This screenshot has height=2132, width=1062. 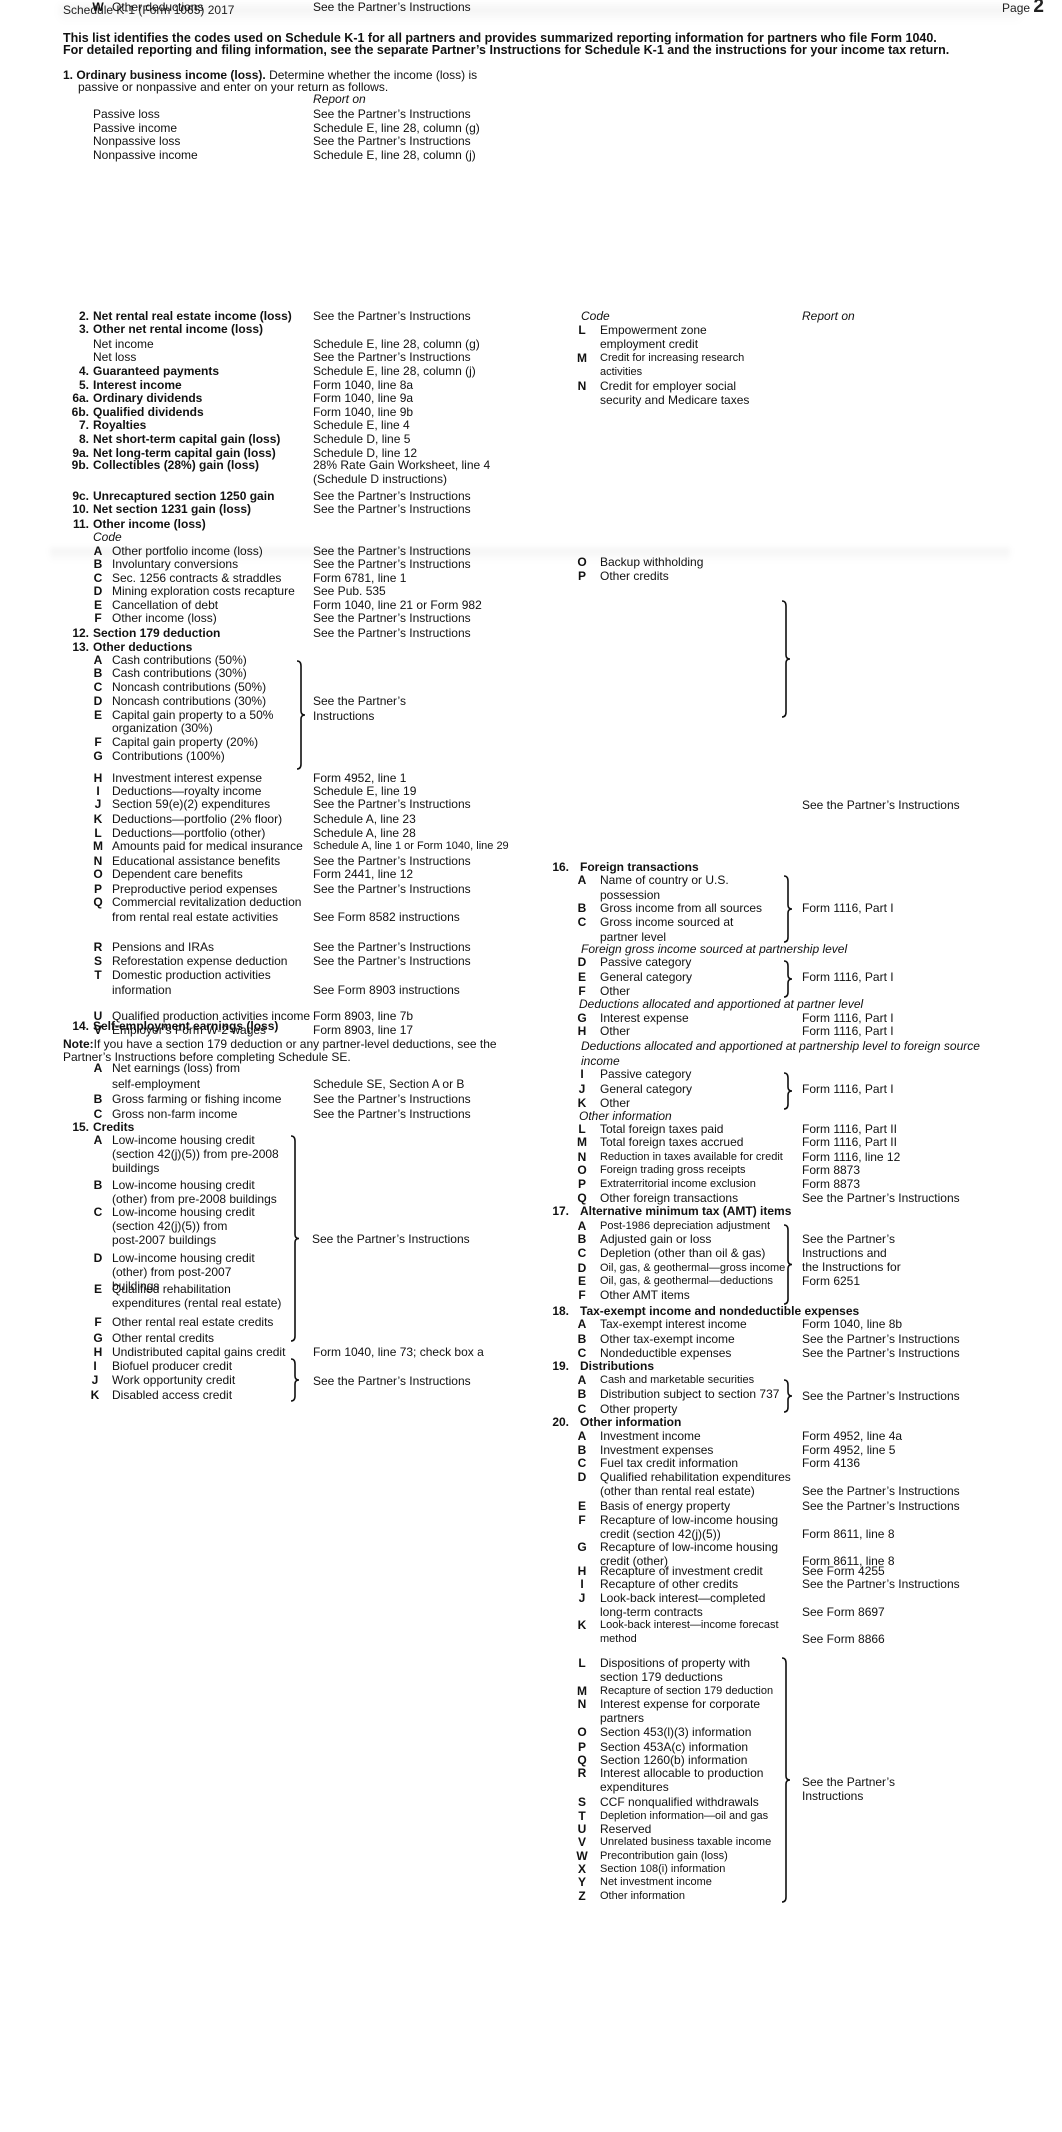 What do you see at coordinates (170, 1226) in the screenshot?
I see `code-label-cont: (section 42(j)(5)) from` at bounding box center [170, 1226].